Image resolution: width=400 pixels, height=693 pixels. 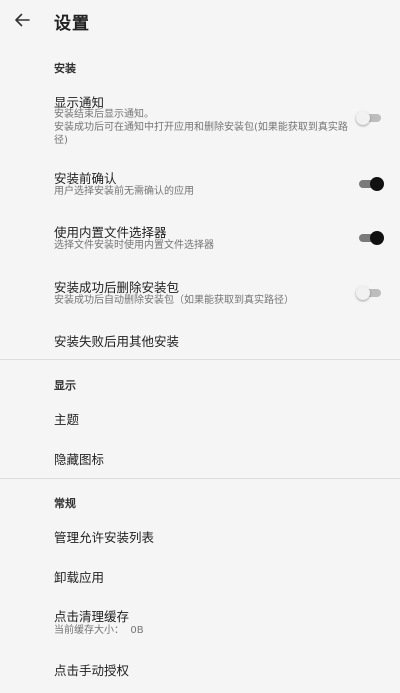 I want to click on confirm-before-install-toggle, so click(x=371, y=184).